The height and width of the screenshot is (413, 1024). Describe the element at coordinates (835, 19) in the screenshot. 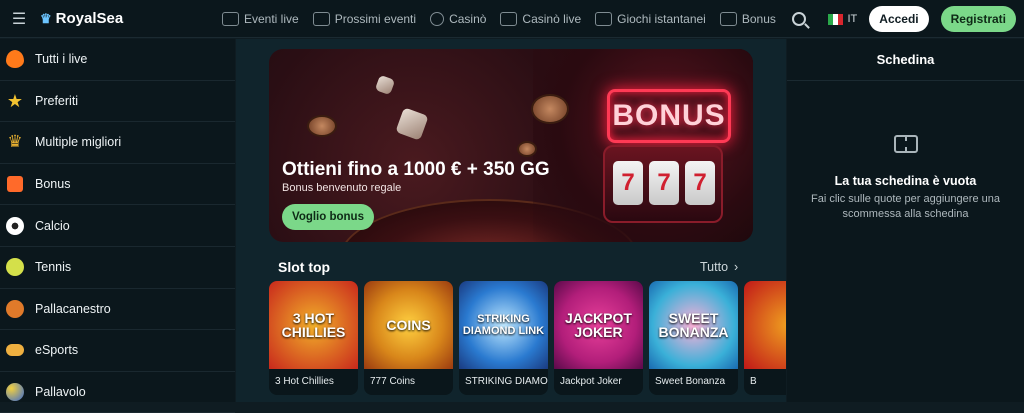

I see `italy-flag-icon` at that location.